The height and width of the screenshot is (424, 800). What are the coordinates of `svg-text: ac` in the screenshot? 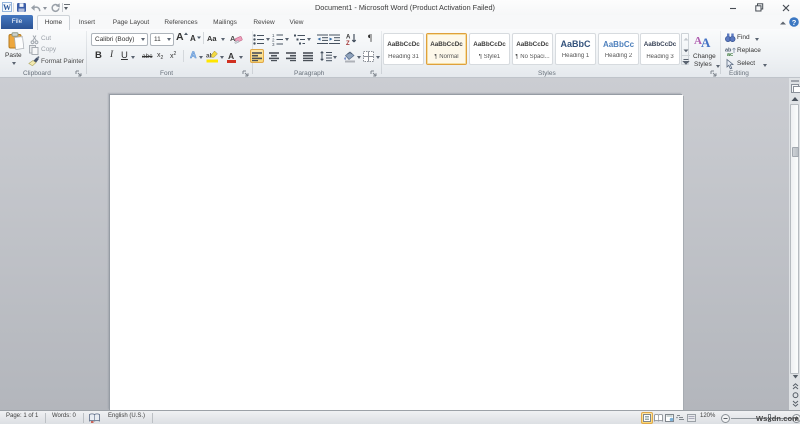 It's located at (730, 55).